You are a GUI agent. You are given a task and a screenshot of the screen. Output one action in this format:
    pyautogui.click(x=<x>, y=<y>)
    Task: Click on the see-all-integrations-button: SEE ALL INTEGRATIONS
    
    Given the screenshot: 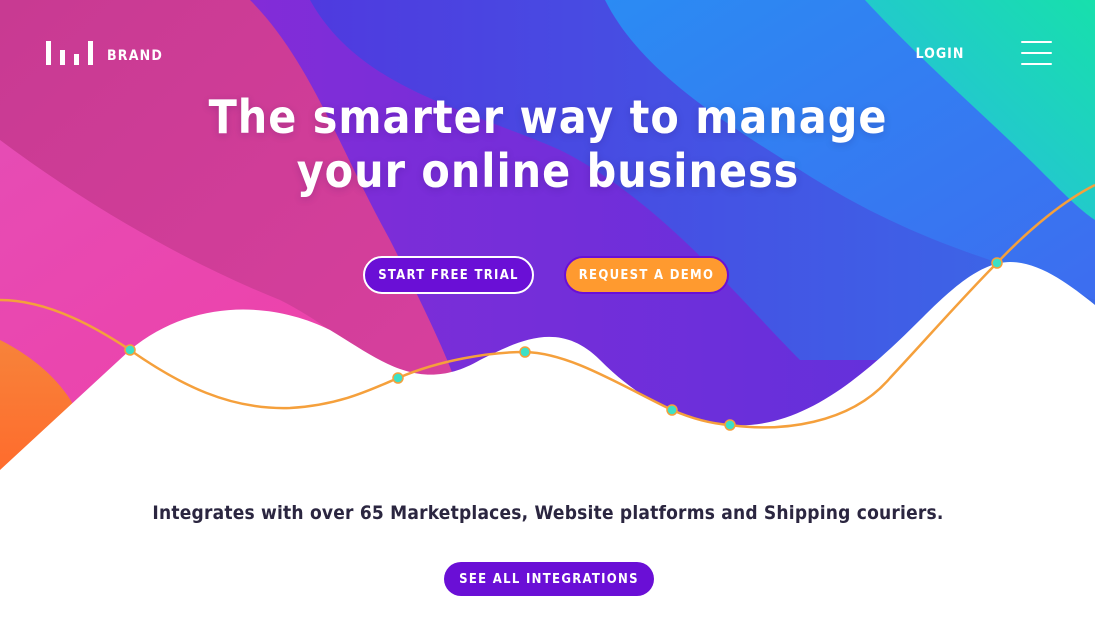 What is the action you would take?
    pyautogui.click(x=549, y=579)
    